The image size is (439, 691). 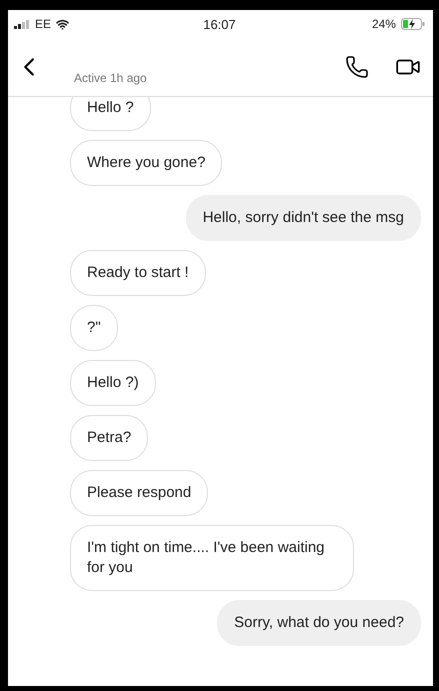 I want to click on signal-icon, so click(x=22, y=24).